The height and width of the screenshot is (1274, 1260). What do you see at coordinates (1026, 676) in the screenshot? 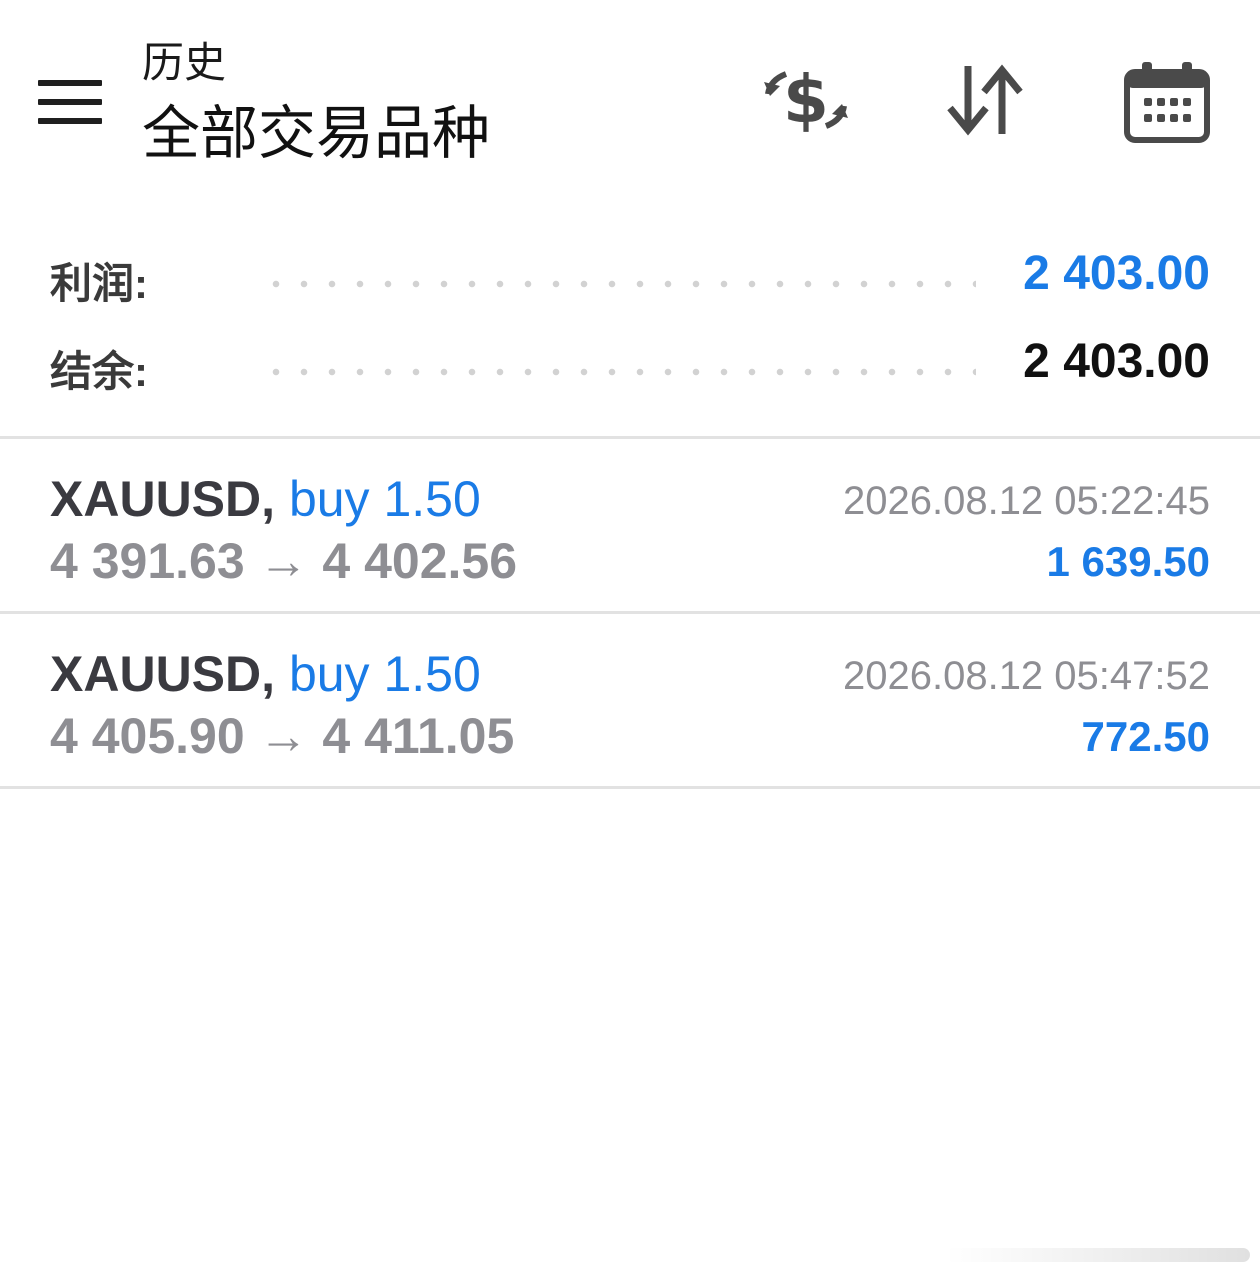
I see `deal-time: 2026.08.12 05:47:52` at bounding box center [1026, 676].